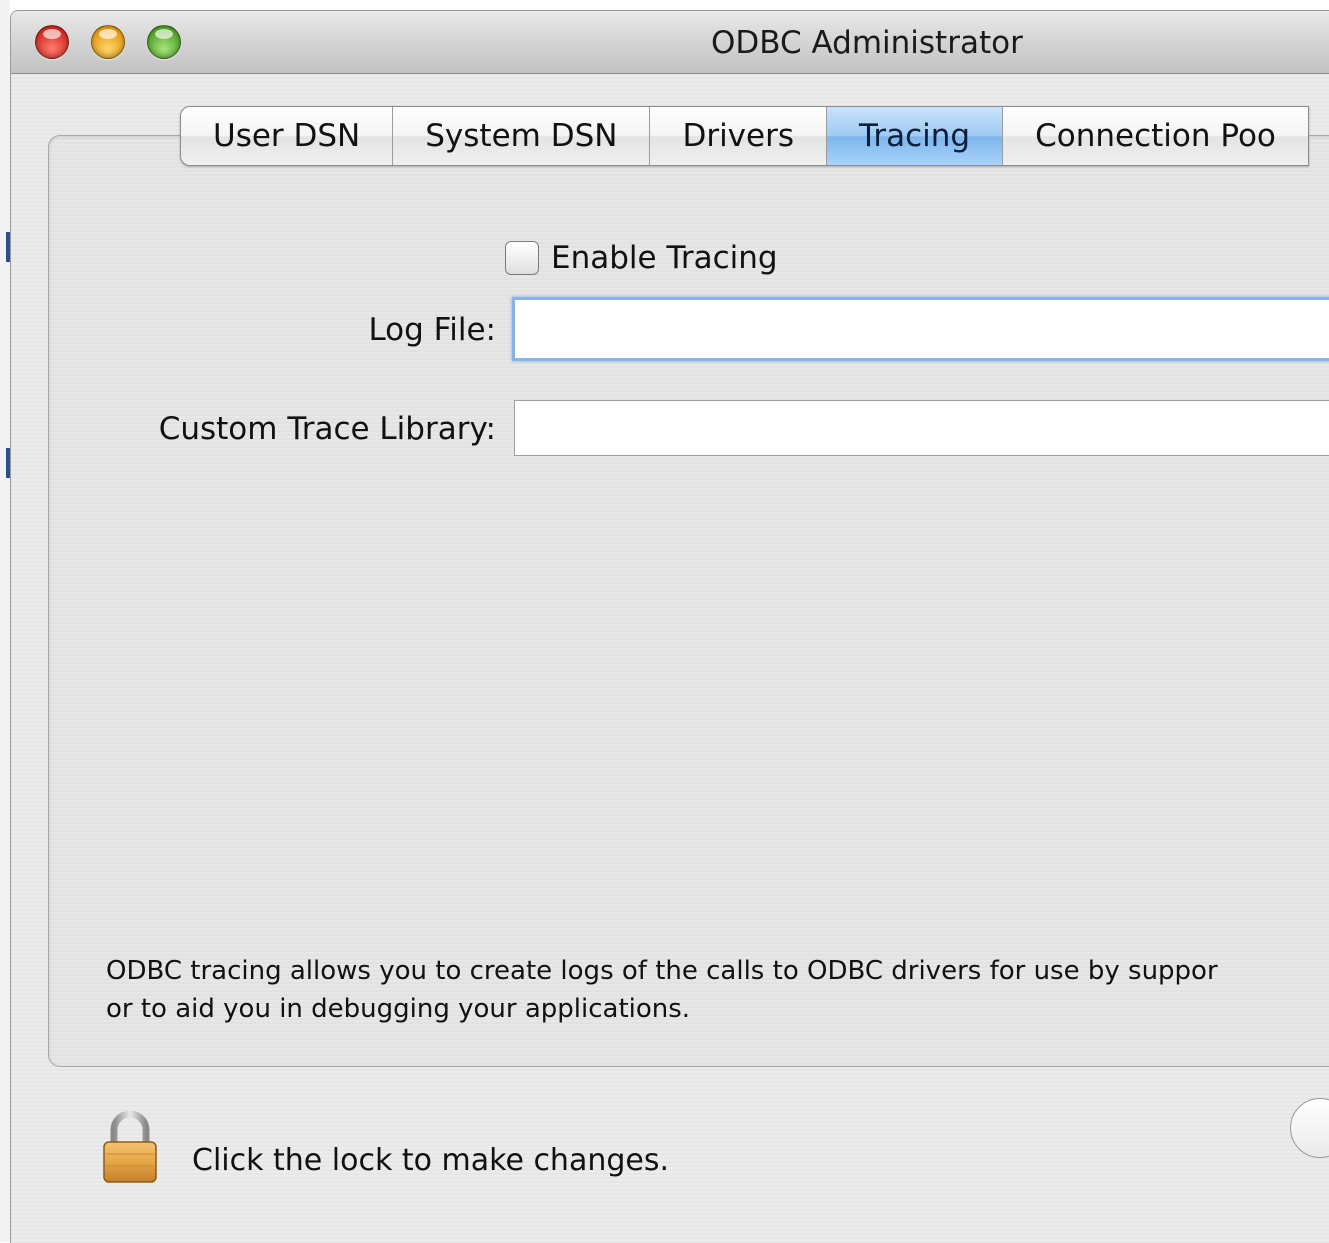 Image resolution: width=1329 pixels, height=1243 pixels. I want to click on lock-instruction-text: Click the lock to make changes., so click(431, 1160).